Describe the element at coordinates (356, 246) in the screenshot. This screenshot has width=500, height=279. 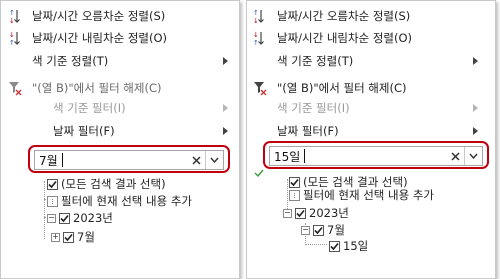
I see `tree-day-label: 15일` at that location.